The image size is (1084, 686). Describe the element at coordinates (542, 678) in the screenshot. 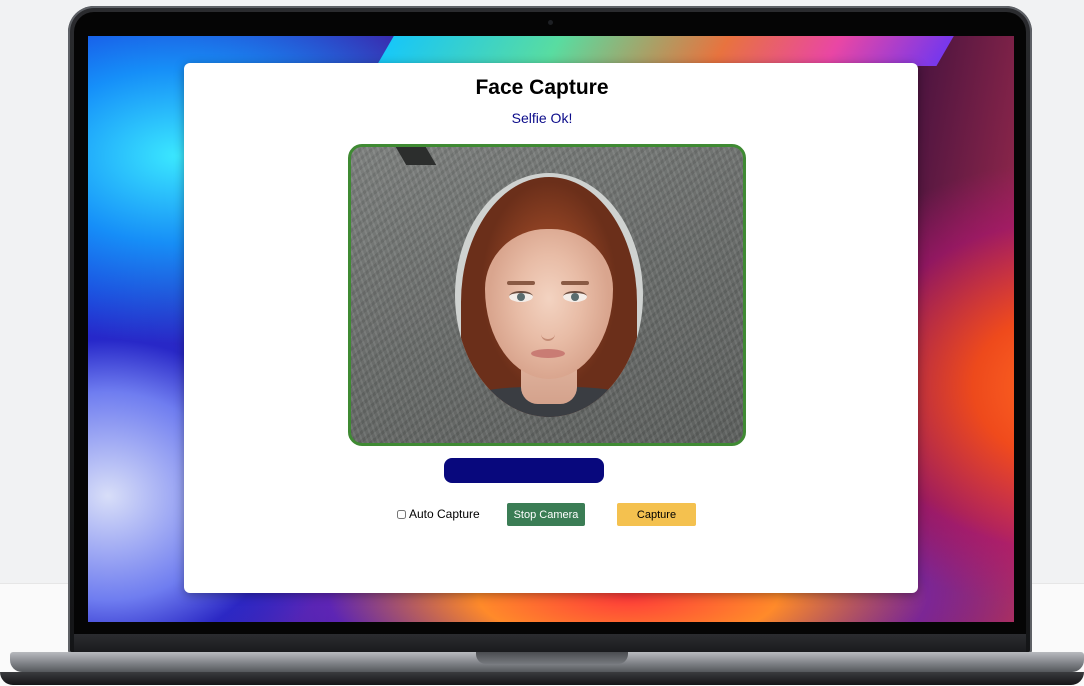

I see `laptop-feet` at that location.